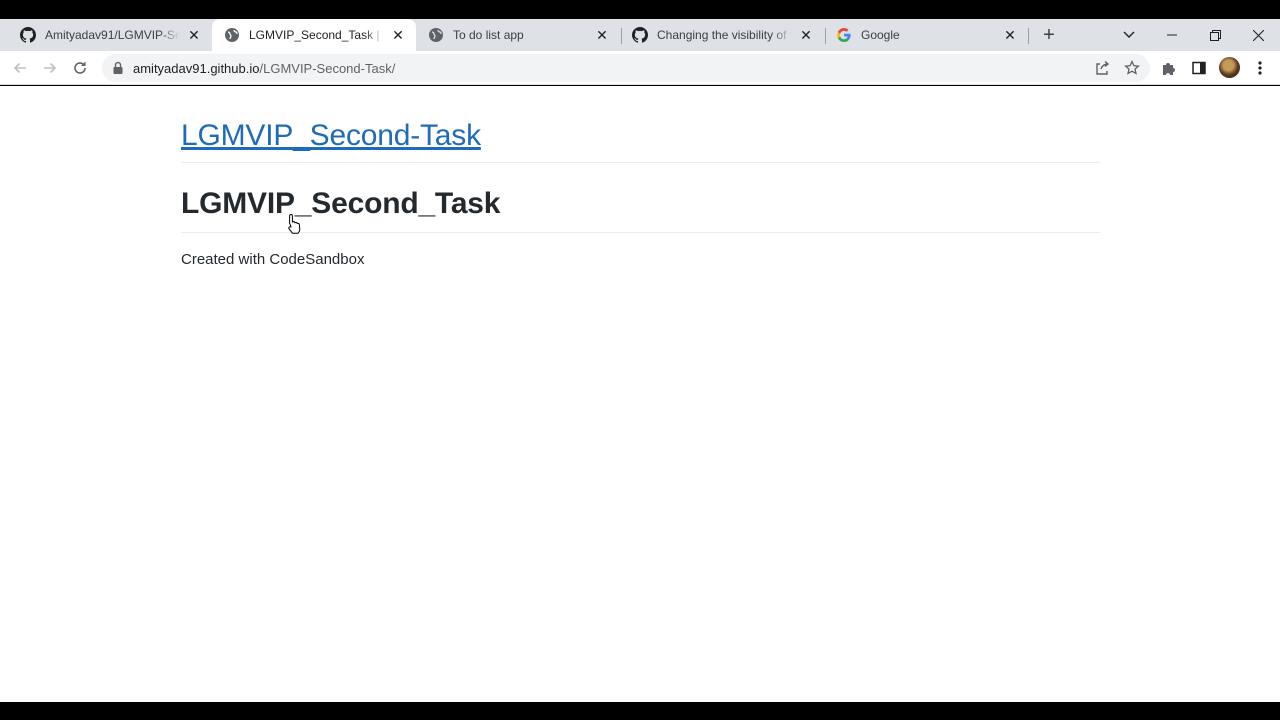  Describe the element at coordinates (1132, 68) in the screenshot. I see `star-icon` at that location.